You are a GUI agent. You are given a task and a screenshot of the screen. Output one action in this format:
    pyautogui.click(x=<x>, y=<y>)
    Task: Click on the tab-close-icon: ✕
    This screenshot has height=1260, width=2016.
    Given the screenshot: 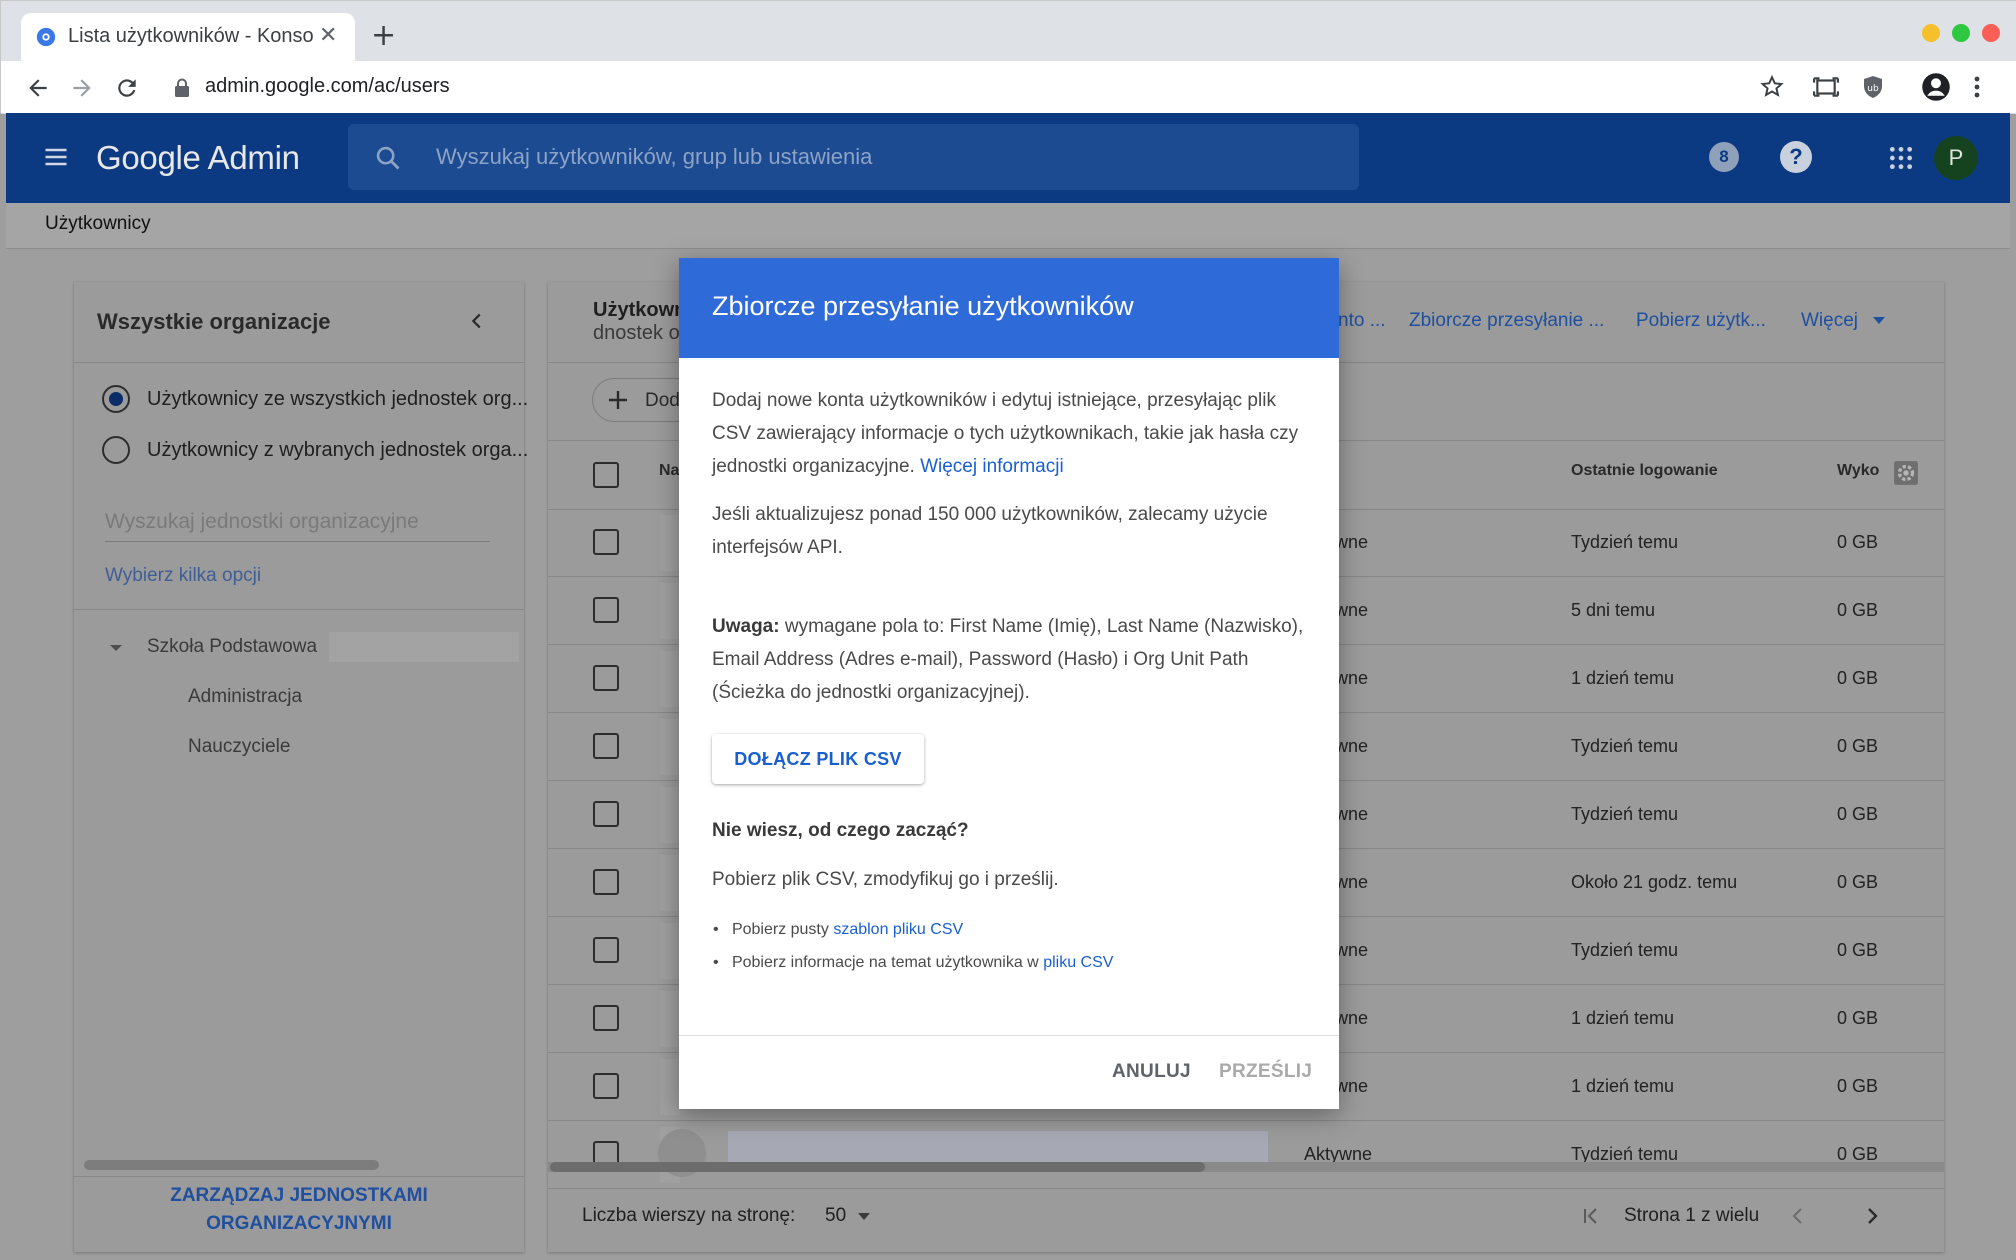 What is the action you would take?
    pyautogui.click(x=328, y=35)
    